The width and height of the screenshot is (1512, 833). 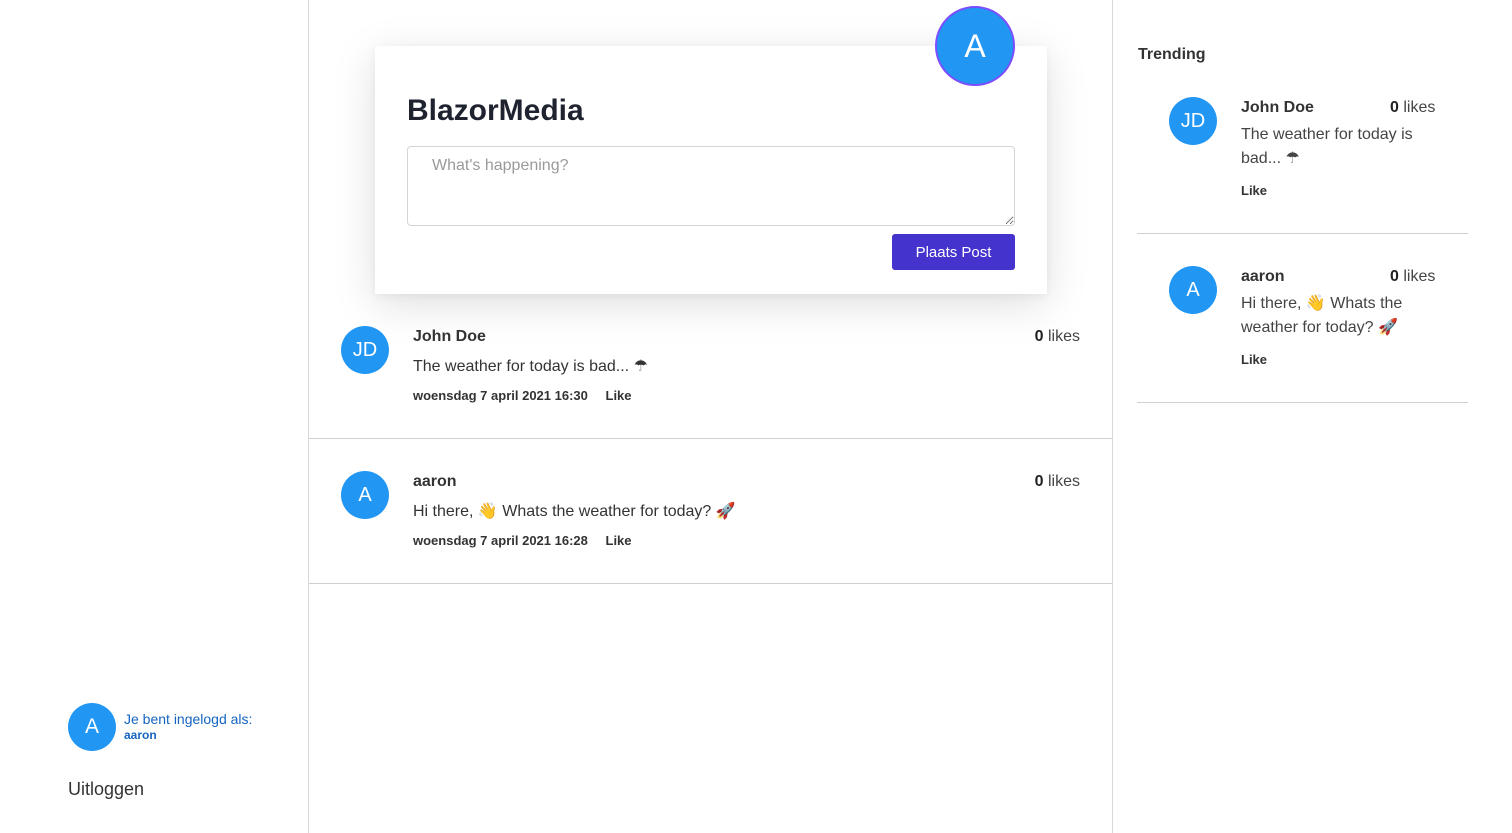 What do you see at coordinates (500, 395) in the screenshot?
I see `post-timestamp: woensdag 7 april 2021 16:30` at bounding box center [500, 395].